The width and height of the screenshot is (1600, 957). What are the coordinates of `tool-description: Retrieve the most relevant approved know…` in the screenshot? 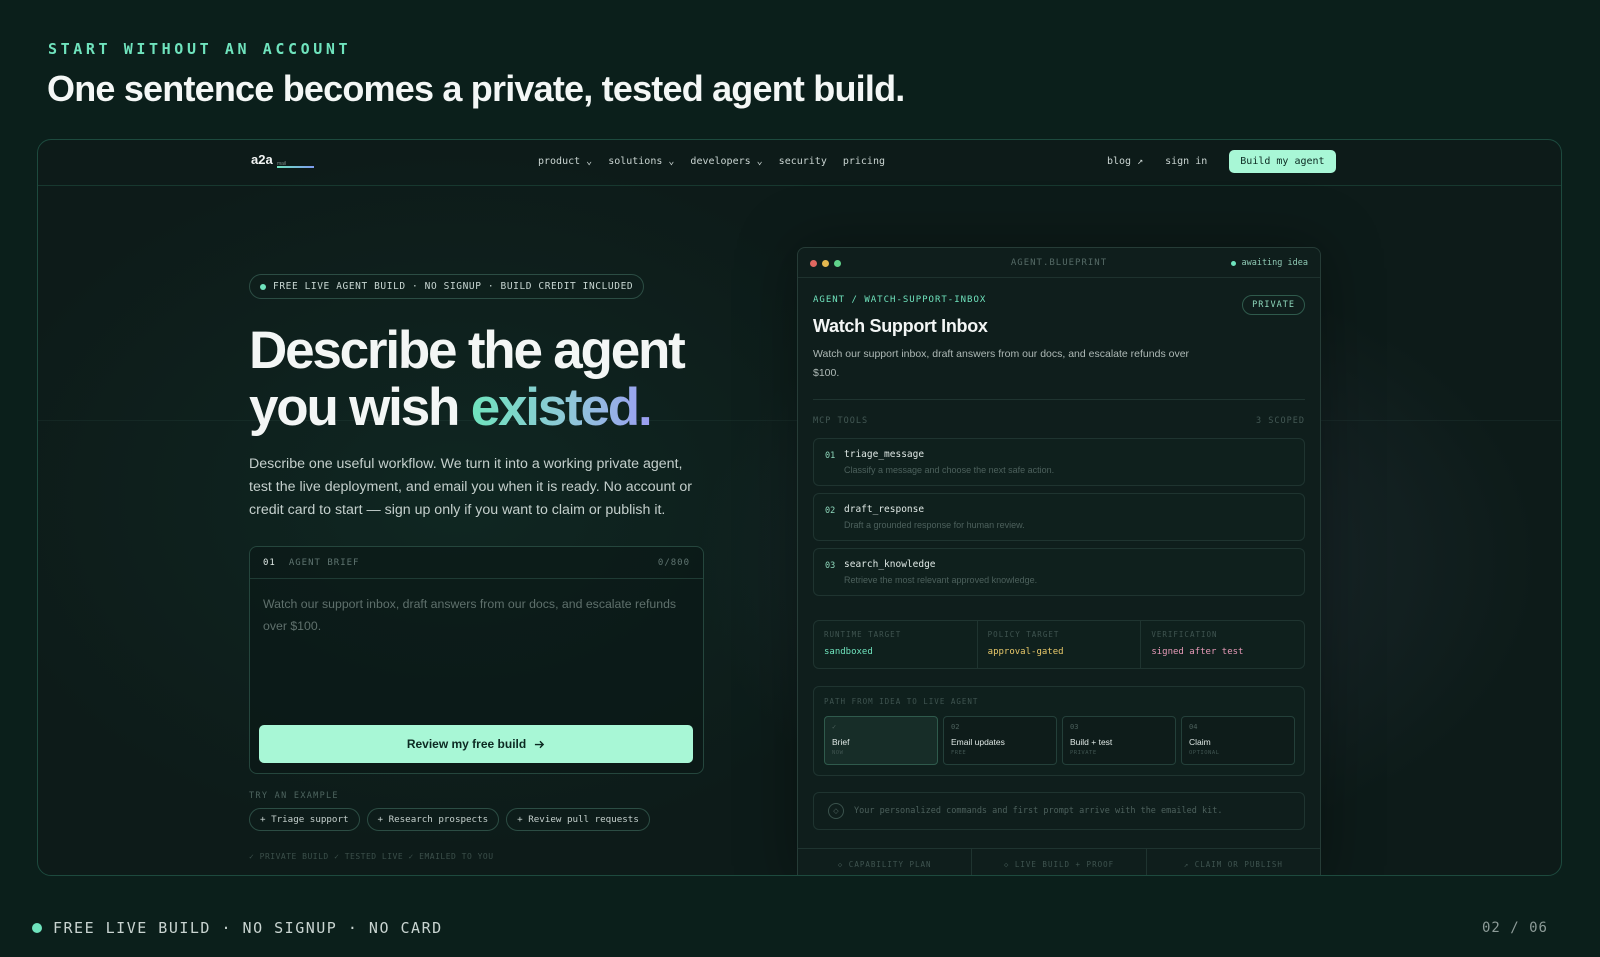 It's located at (941, 580).